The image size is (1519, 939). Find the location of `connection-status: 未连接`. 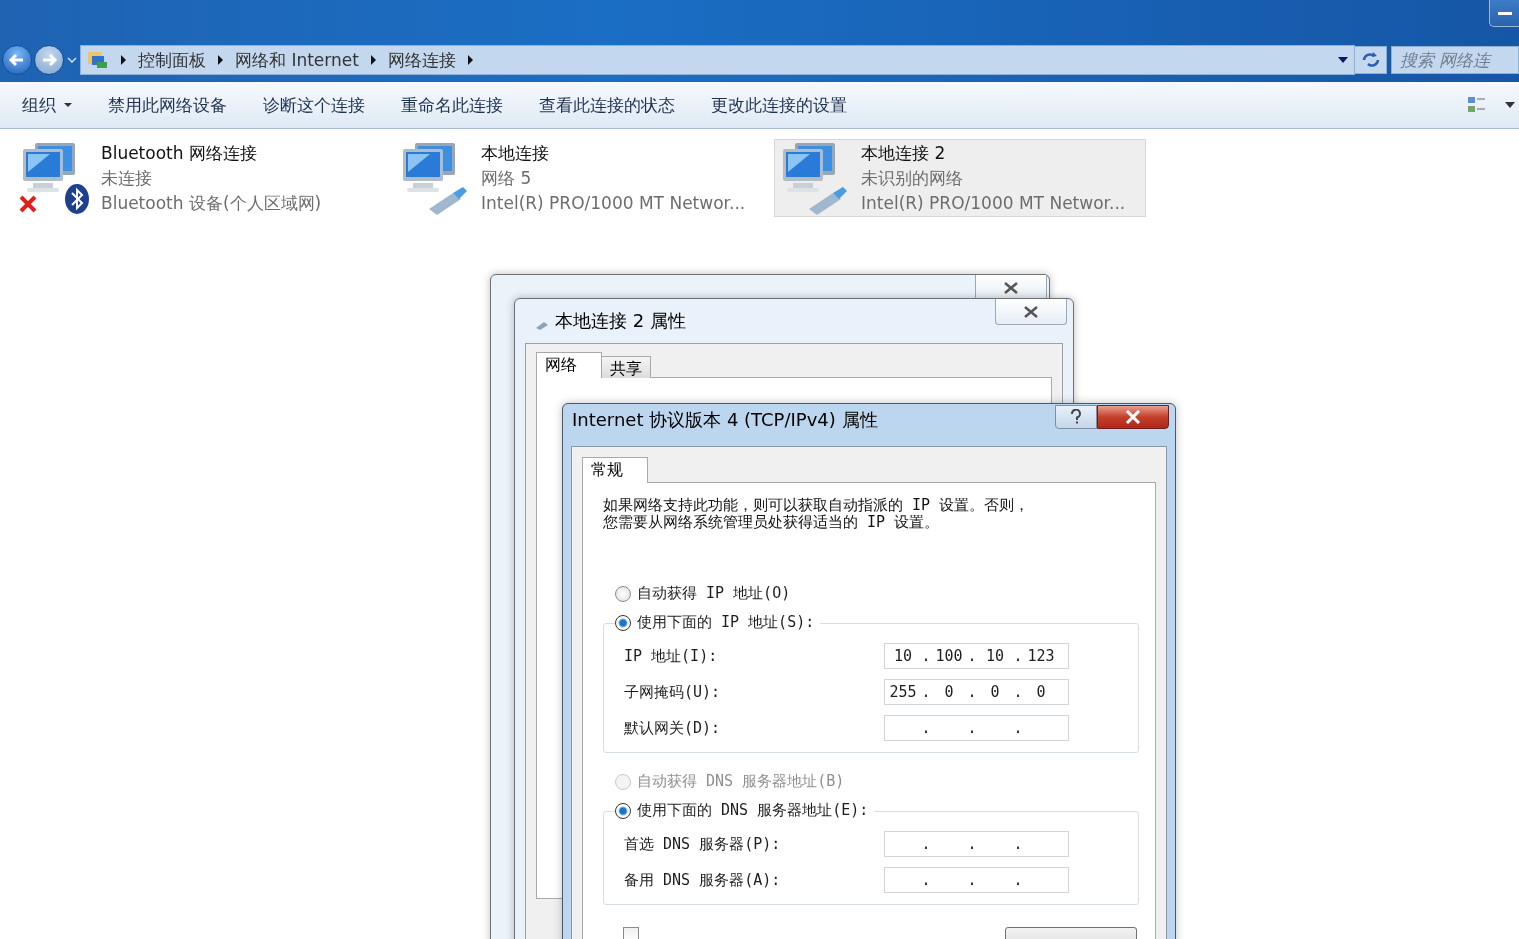

connection-status: 未连接 is located at coordinates (127, 178).